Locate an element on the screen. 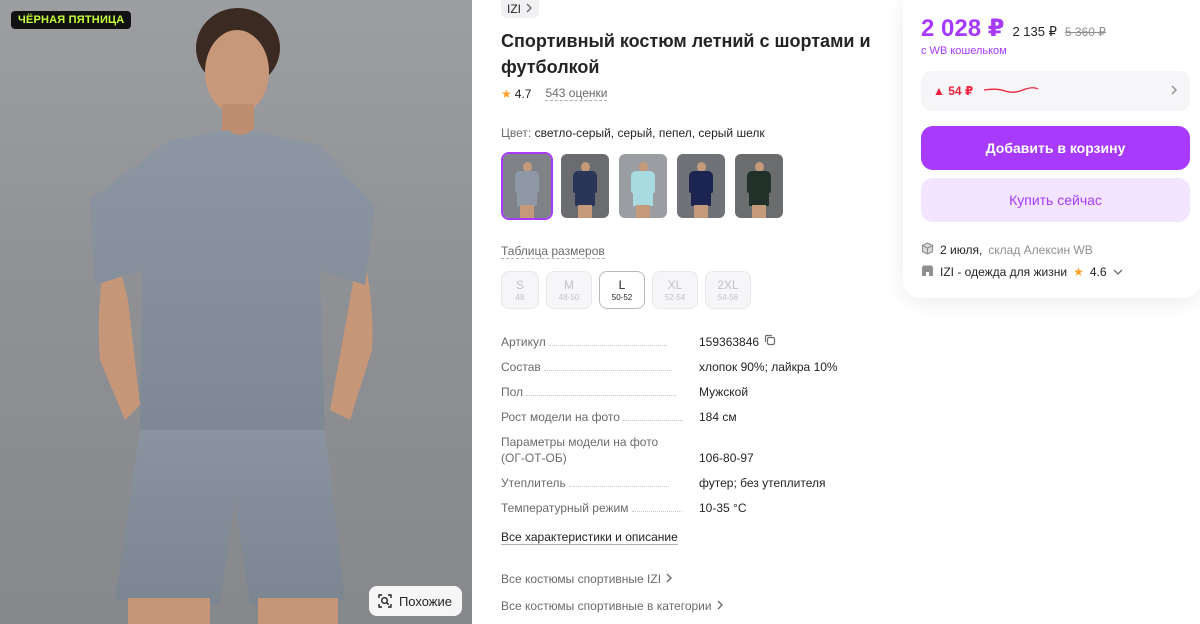  similar-button: Похожие is located at coordinates (415, 601).